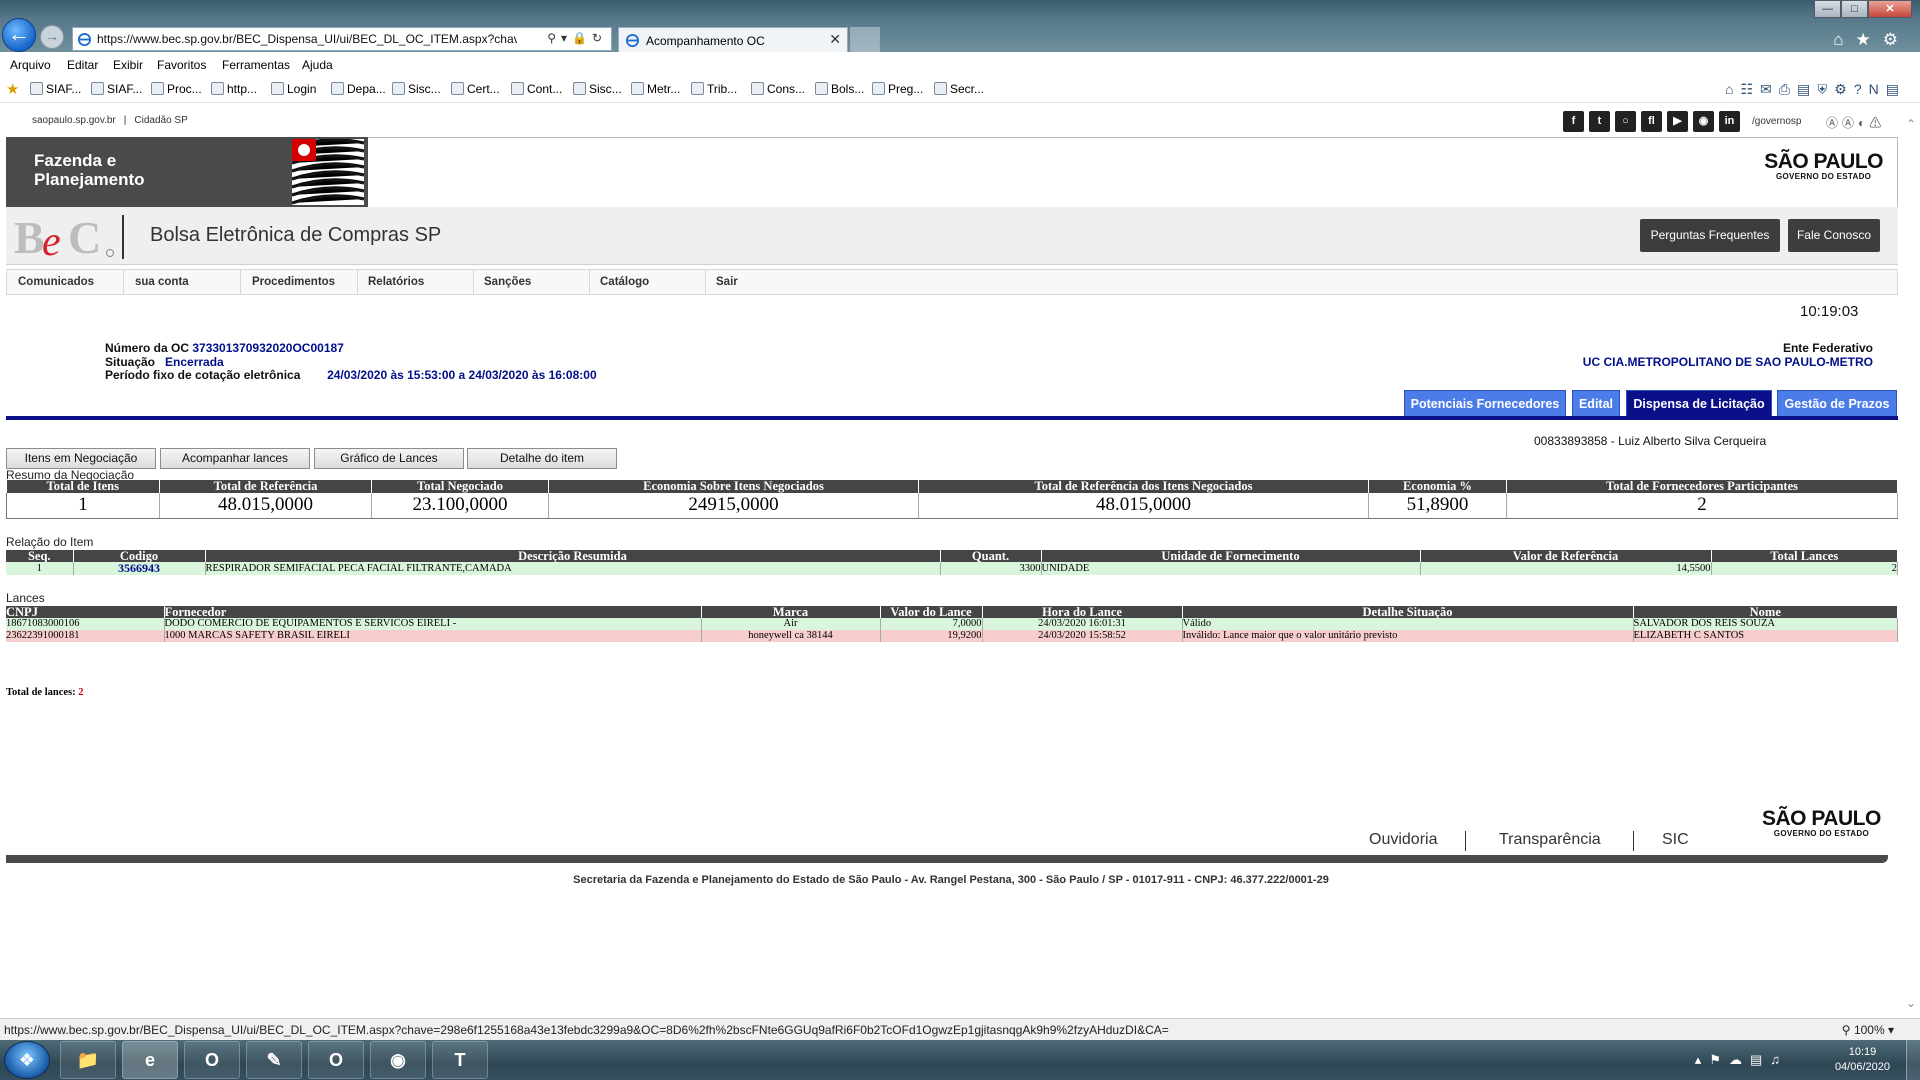  I want to click on flickr-icon: fl, so click(1651, 121).